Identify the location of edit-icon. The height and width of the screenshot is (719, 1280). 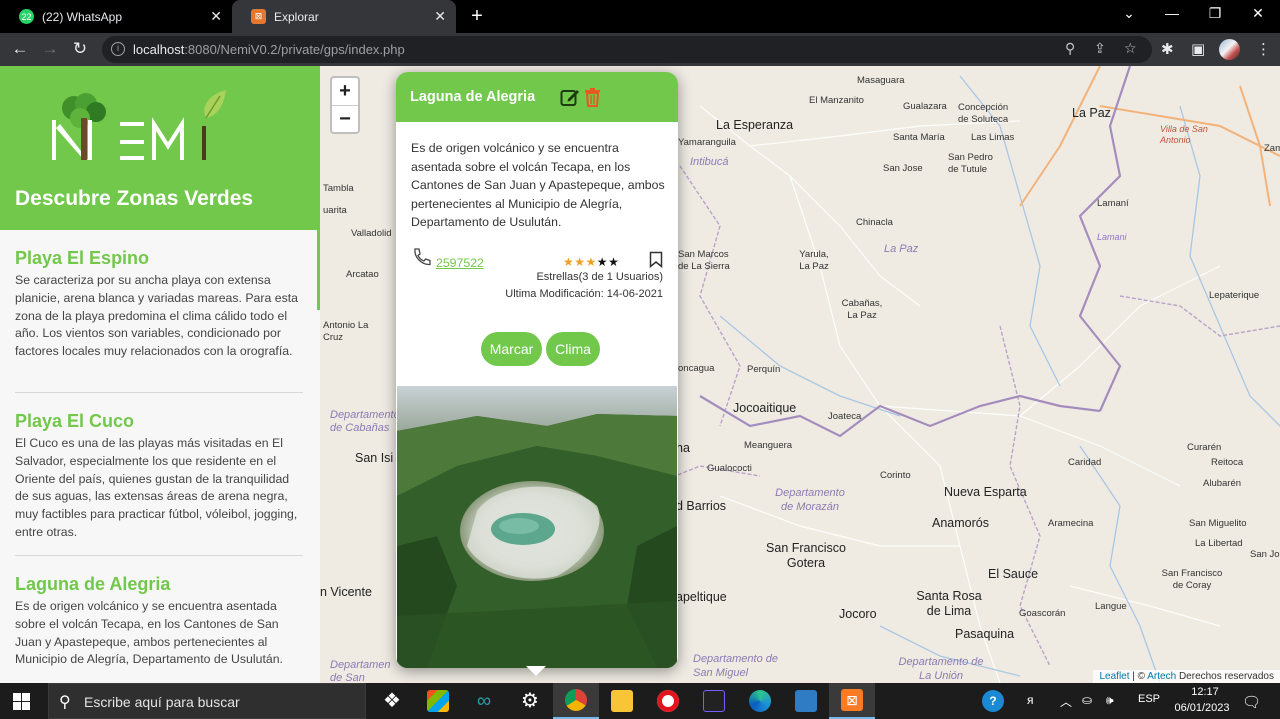
(570, 97).